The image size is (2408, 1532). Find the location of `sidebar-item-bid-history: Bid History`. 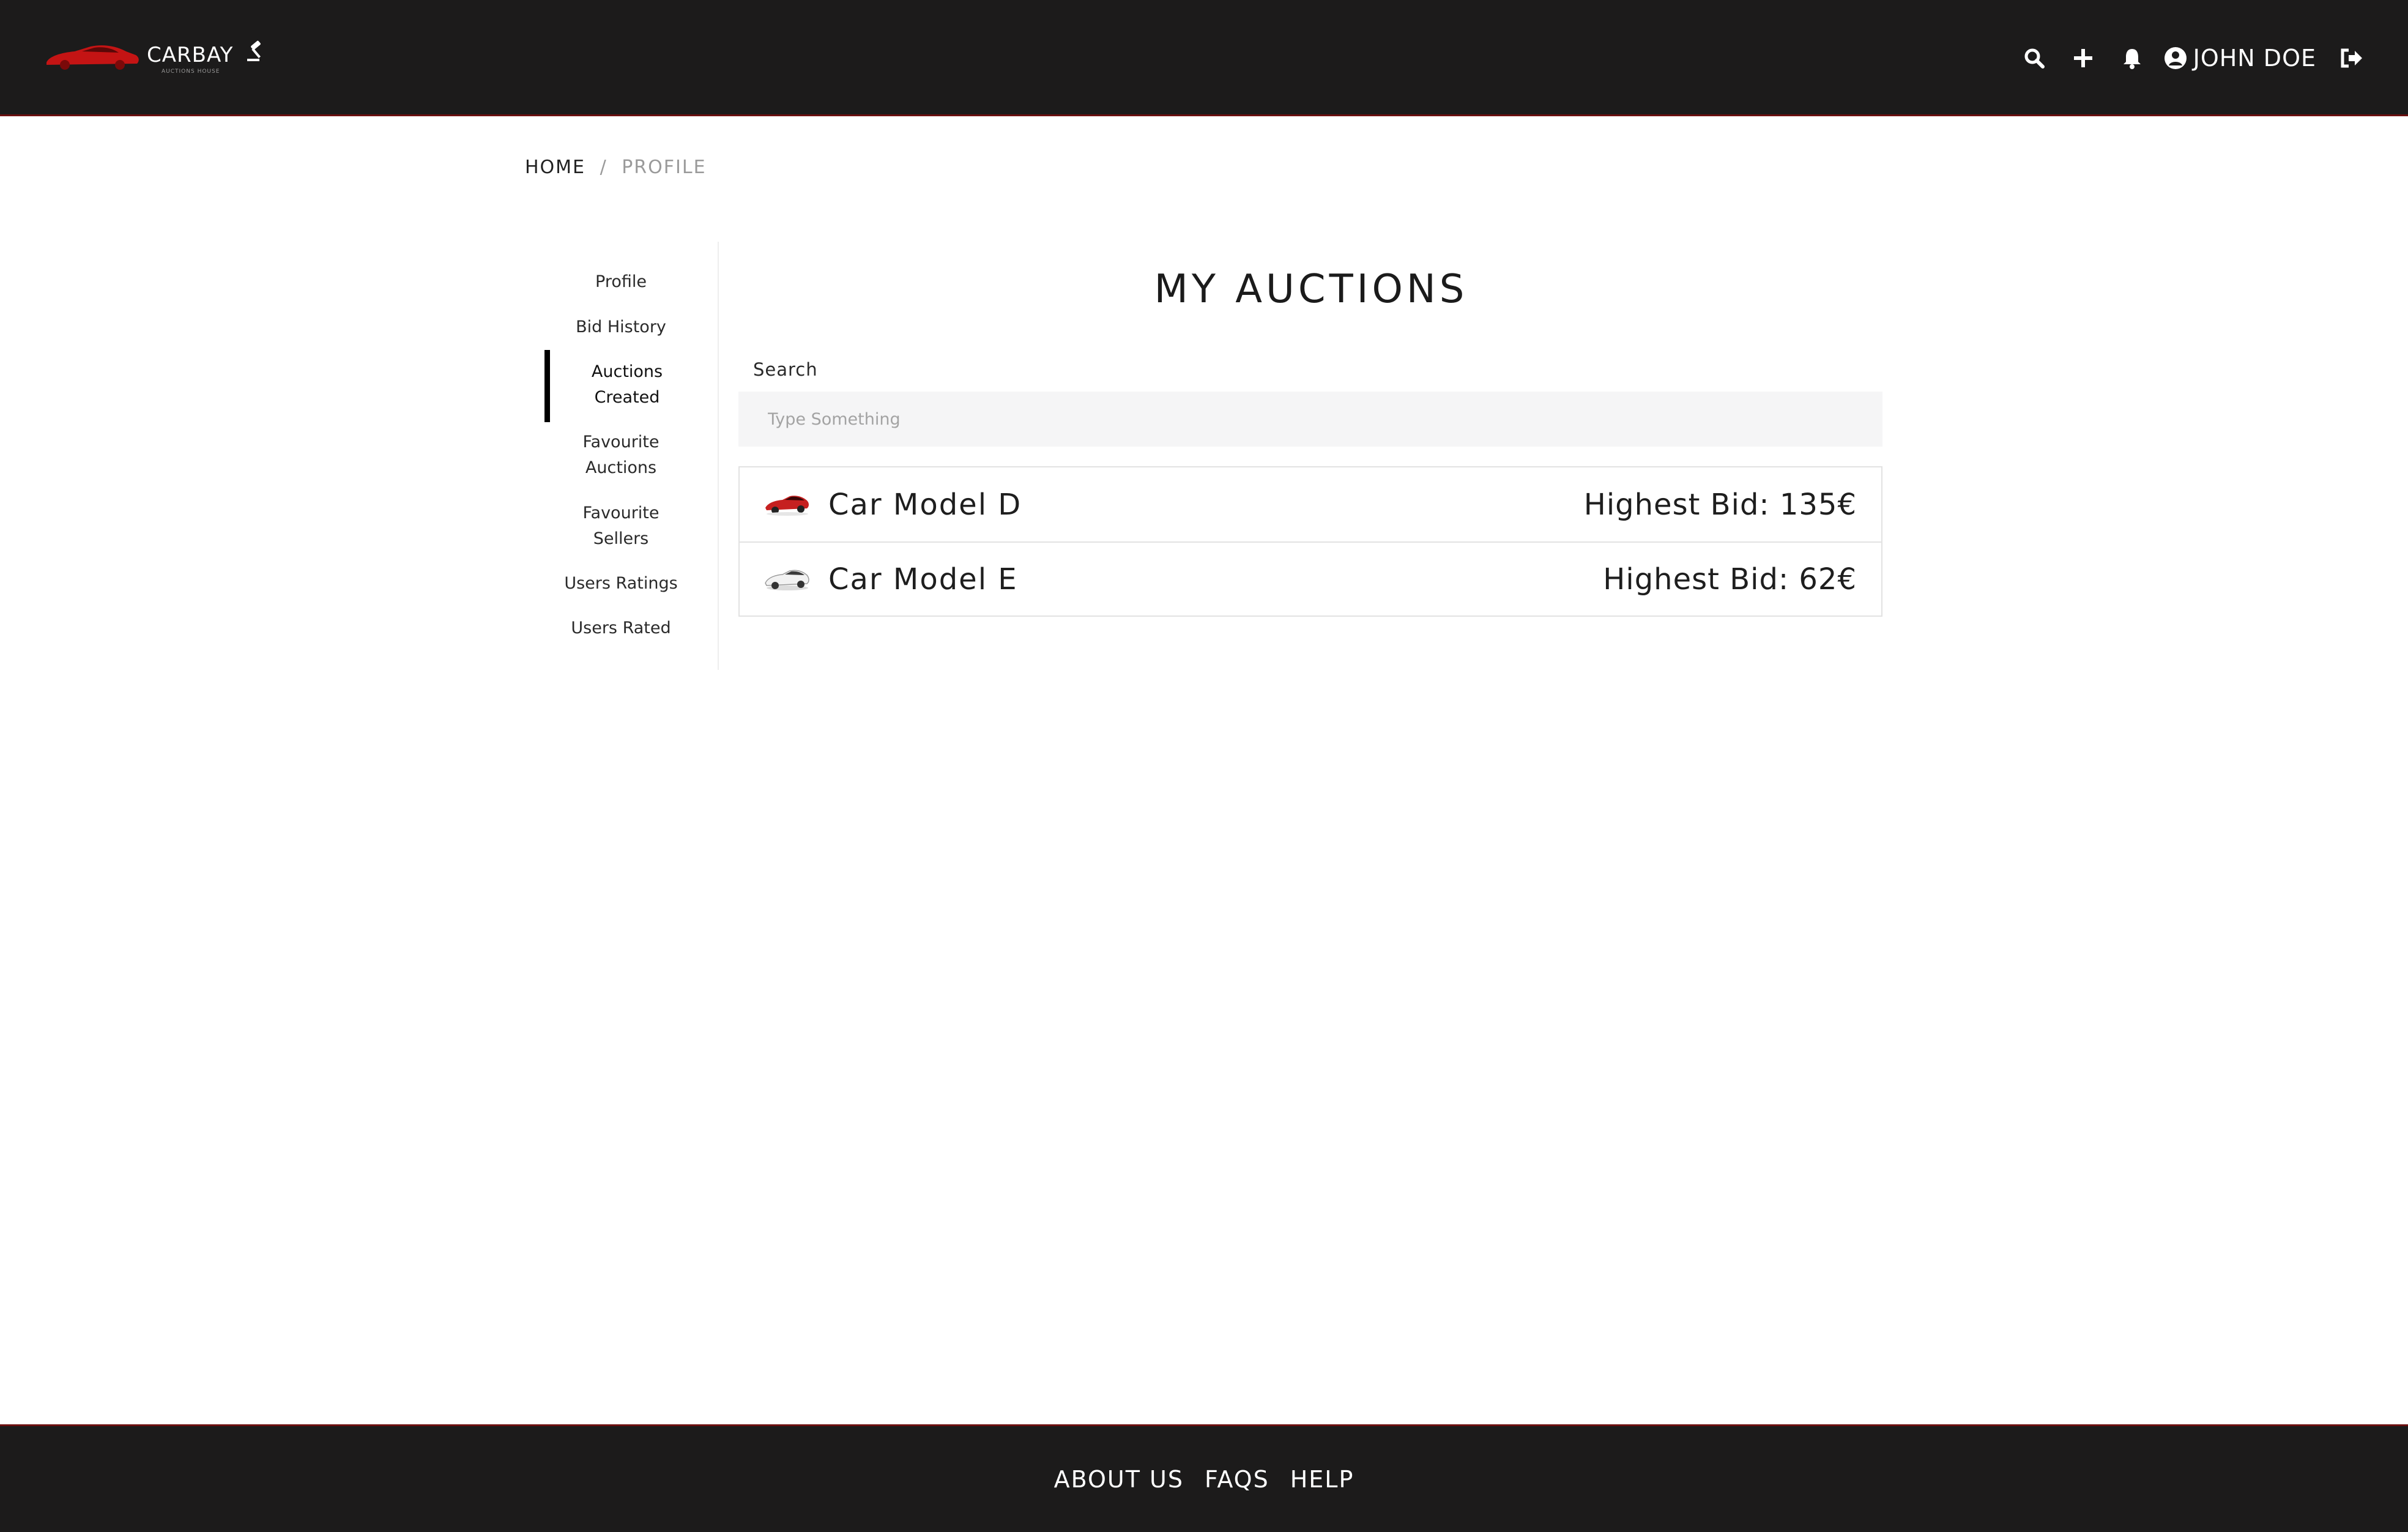

sidebar-item-bid-history: Bid History is located at coordinates (621, 327).